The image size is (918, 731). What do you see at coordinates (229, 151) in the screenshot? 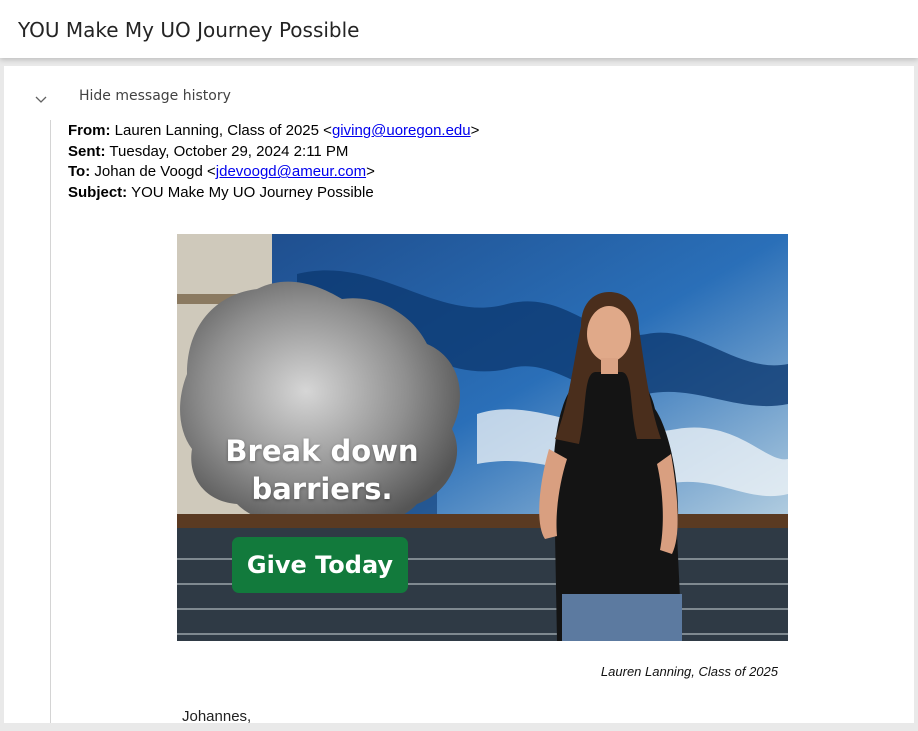
I see `sent-value: Tuesday, October 29, 2024 2:11 PM` at bounding box center [229, 151].